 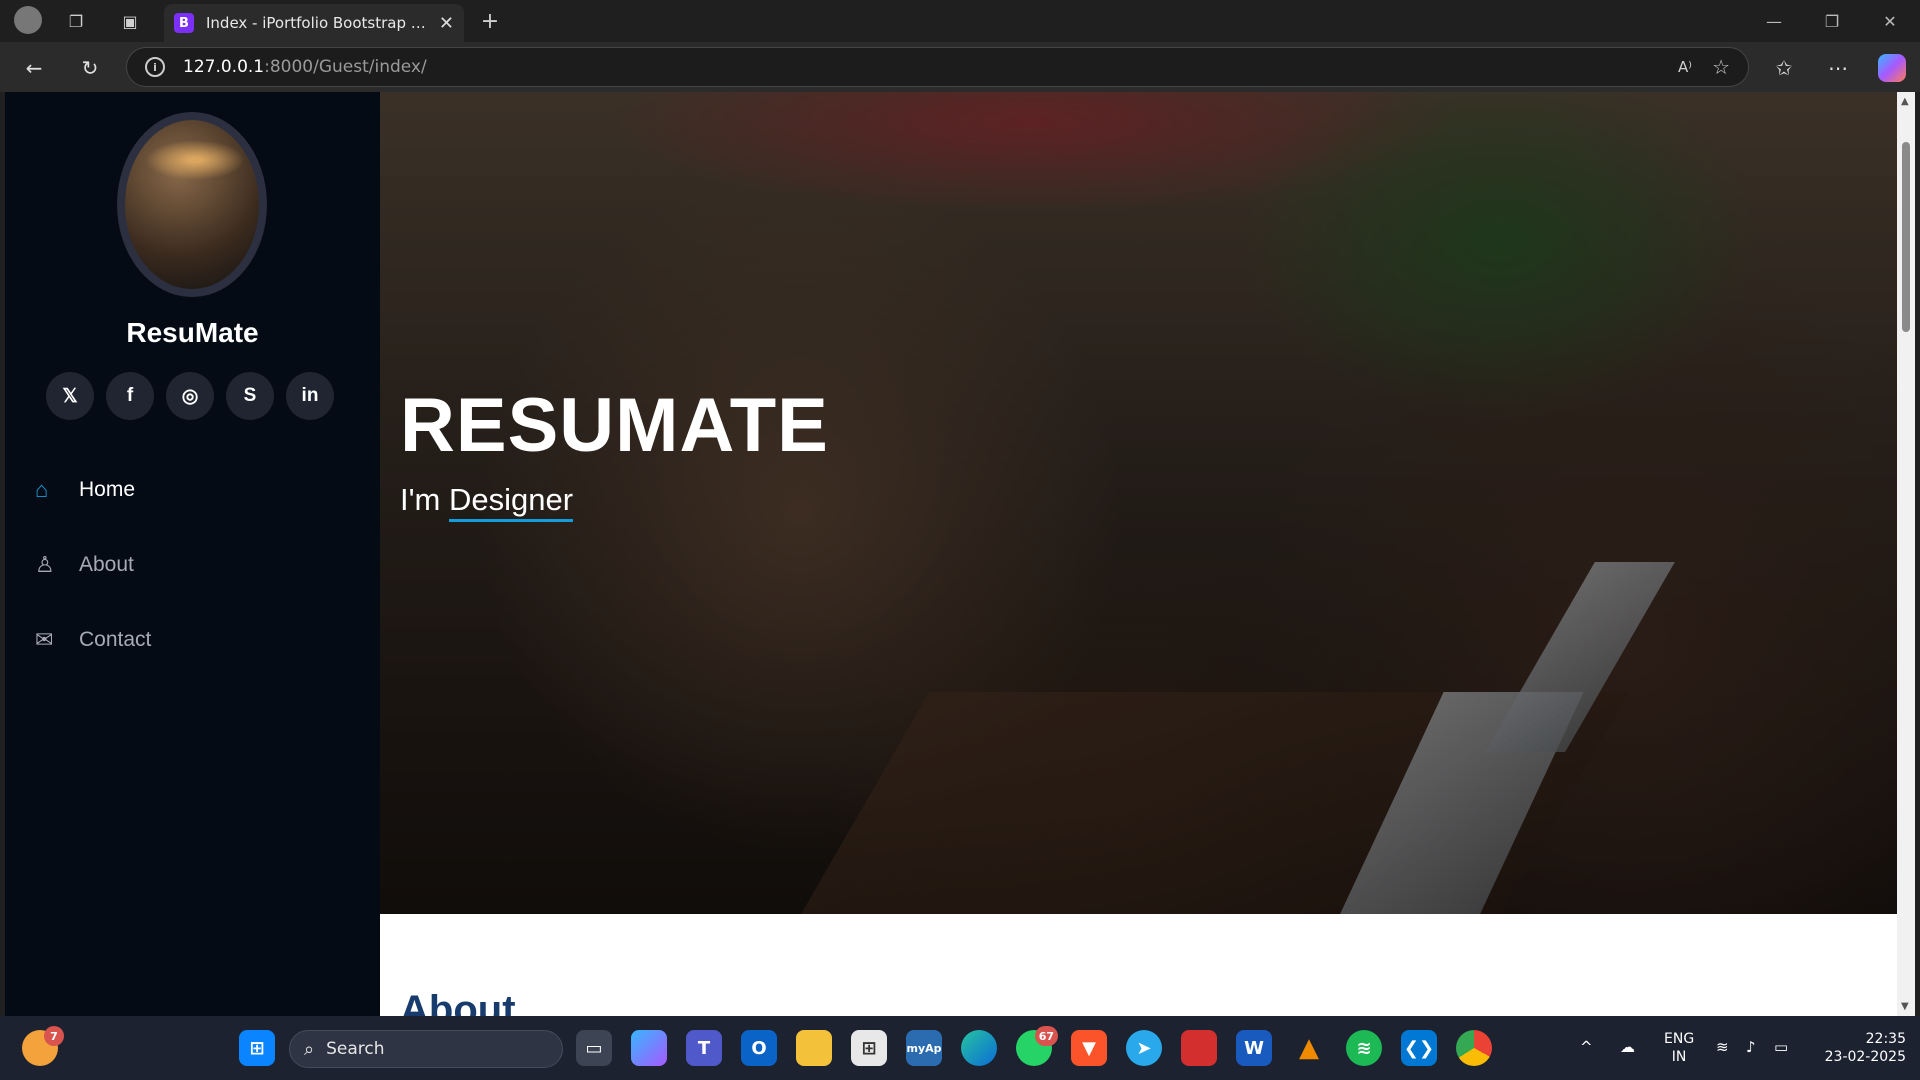 What do you see at coordinates (1254, 1048) in the screenshot?
I see `word-icon: W` at bounding box center [1254, 1048].